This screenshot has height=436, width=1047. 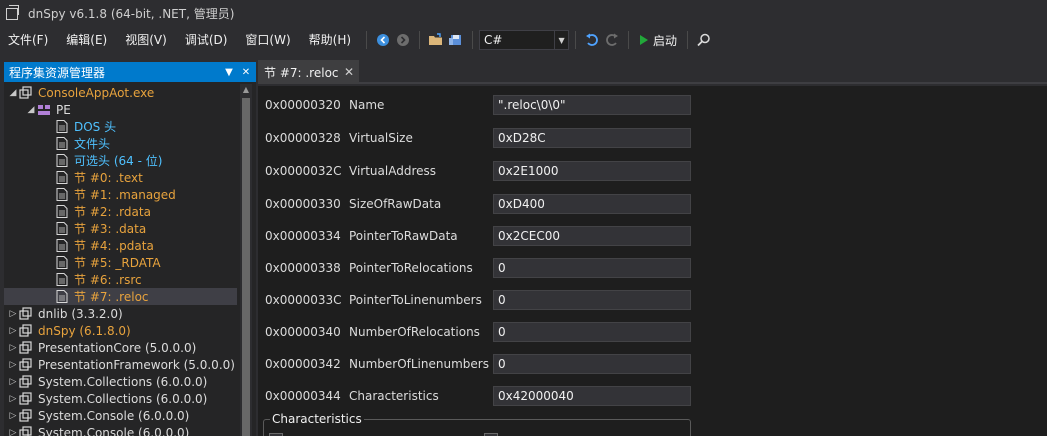 I want to click on tree-item: 文件头, so click(x=120, y=143).